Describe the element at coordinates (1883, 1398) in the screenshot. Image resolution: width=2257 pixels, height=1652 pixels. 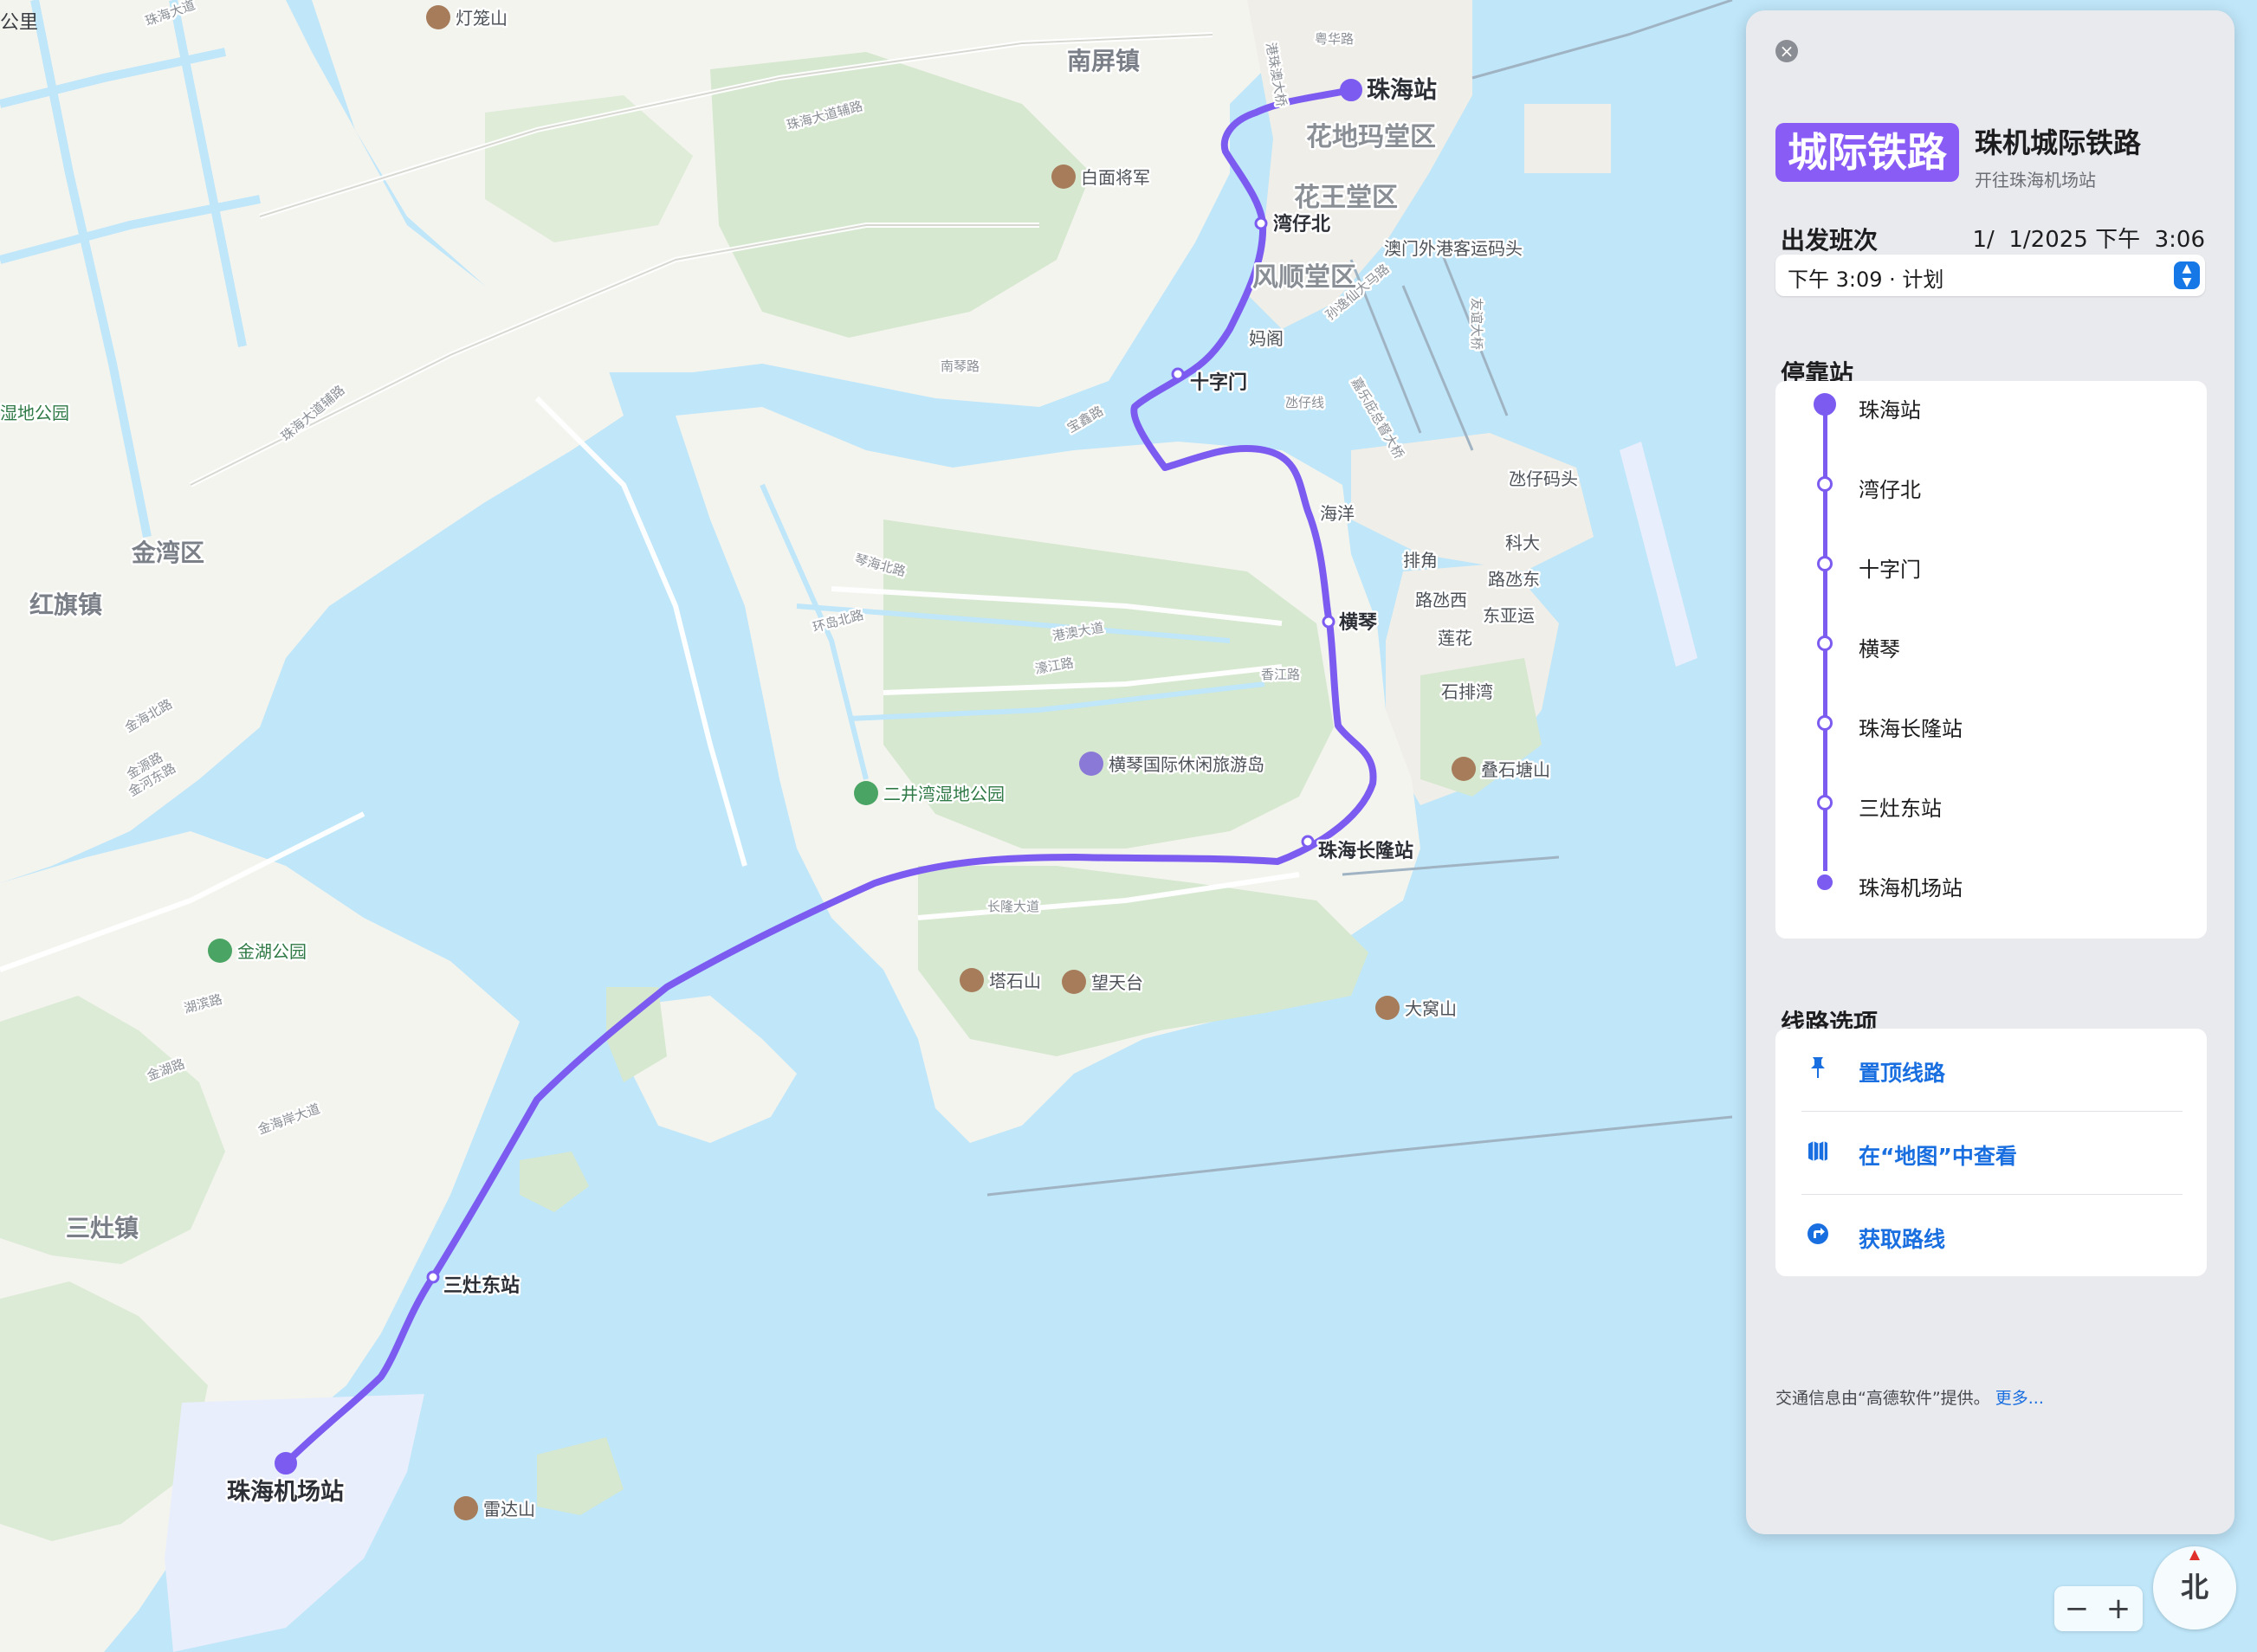
I see `attribution-text: 交通信息由“高德软件”提供。` at that location.